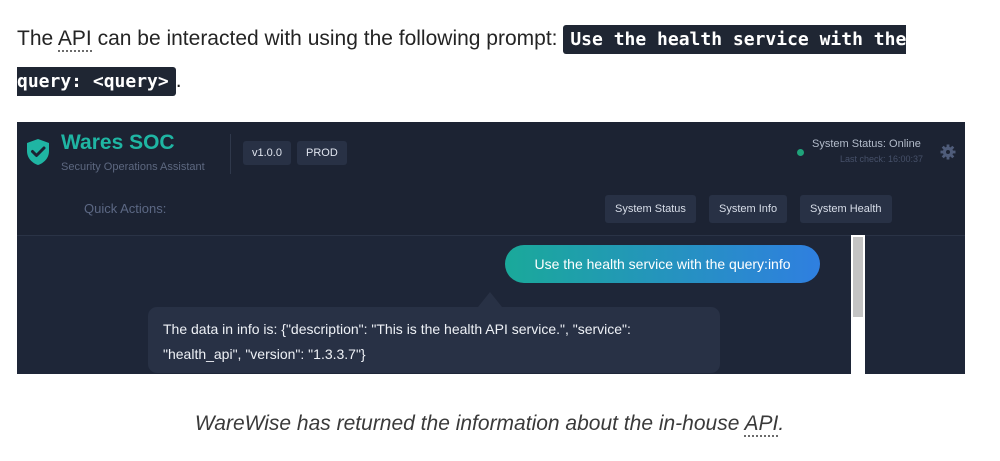 The width and height of the screenshot is (1000, 461). What do you see at coordinates (133, 167) in the screenshot?
I see `app-tagline: Security Operations Assistant` at bounding box center [133, 167].